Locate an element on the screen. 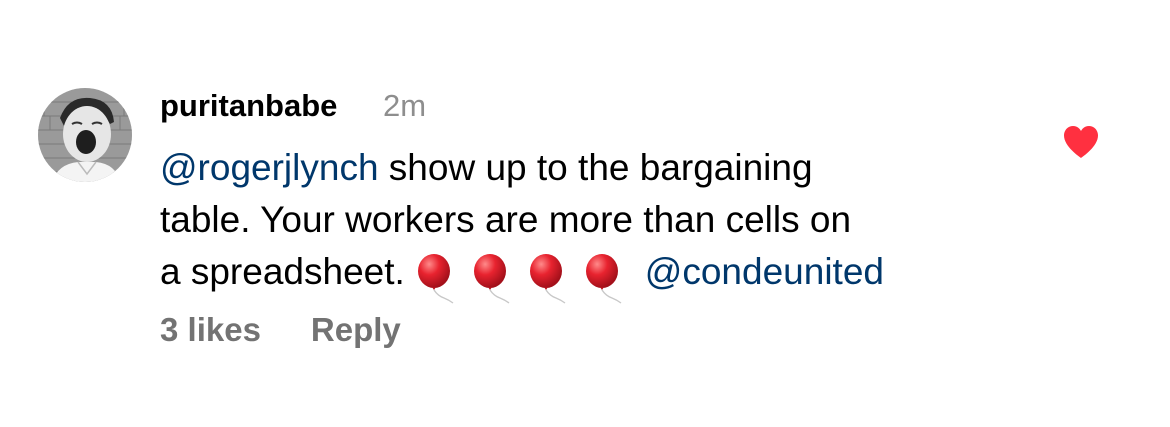 Image resolution: width=1170 pixels, height=427 pixels. comment-text-fragment: a spreadsheet. is located at coordinates (282, 271).